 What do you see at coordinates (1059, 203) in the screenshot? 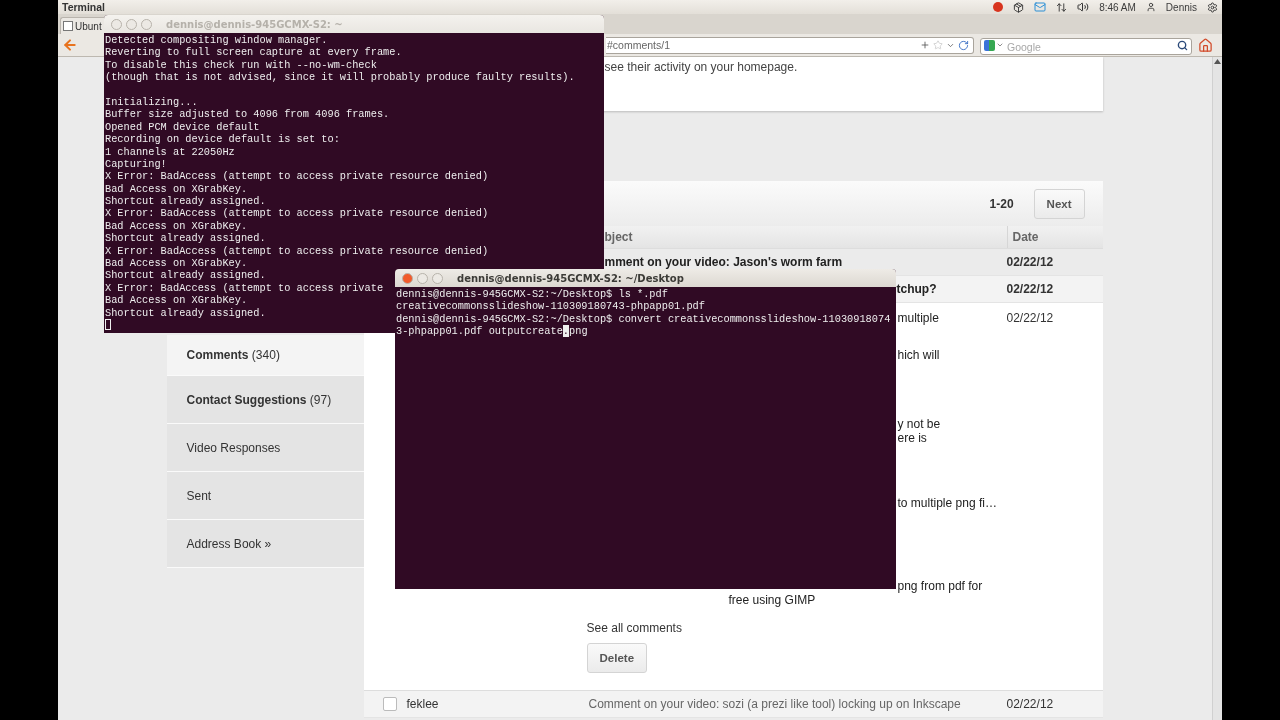
I see `next-button: Next` at bounding box center [1059, 203].